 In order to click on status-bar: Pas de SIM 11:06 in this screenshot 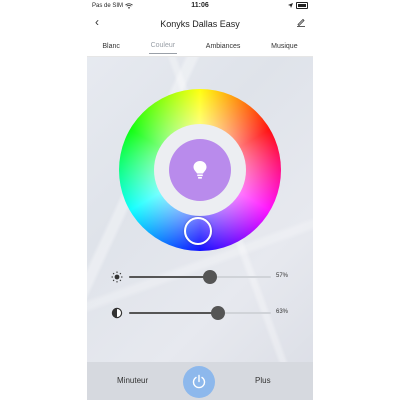, I will do `click(200, 6)`.